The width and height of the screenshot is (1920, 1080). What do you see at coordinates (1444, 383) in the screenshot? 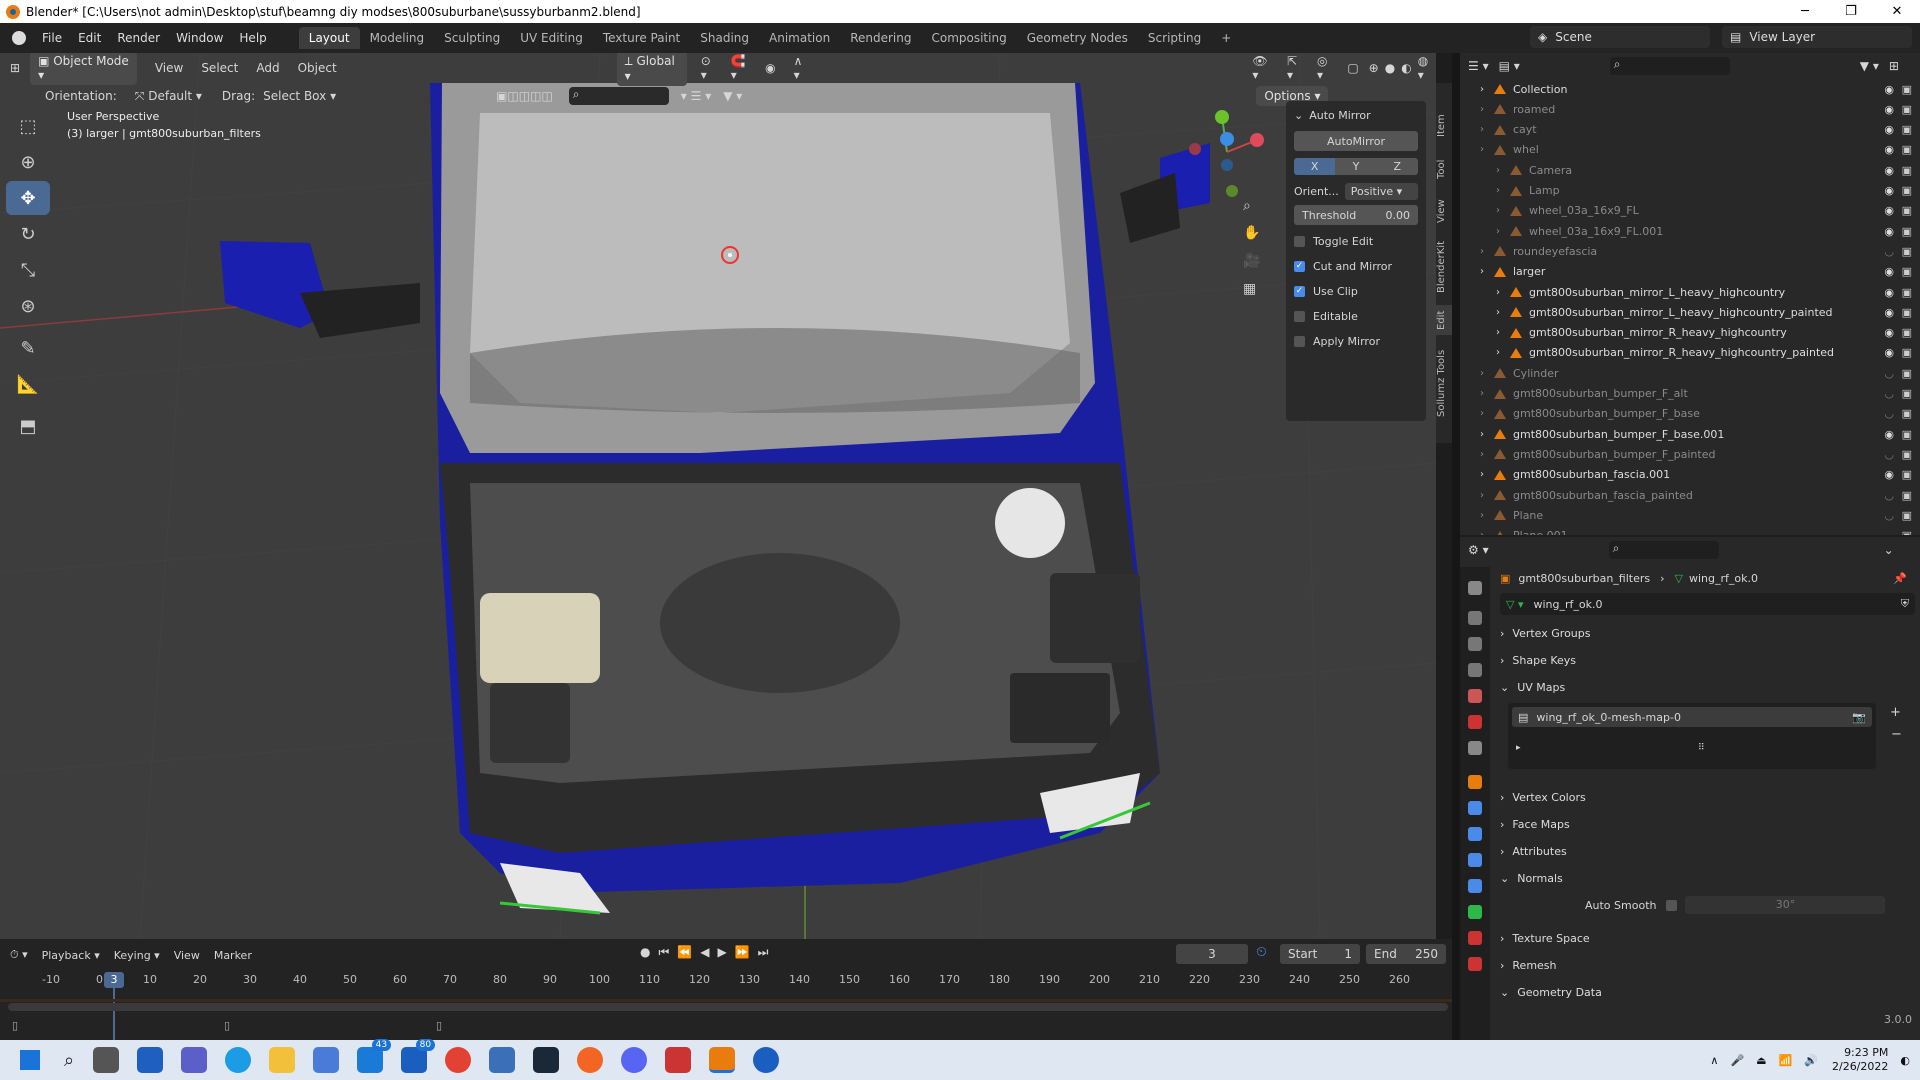
I see `tab-sollumz-tools: Sollumz Tools` at bounding box center [1444, 383].